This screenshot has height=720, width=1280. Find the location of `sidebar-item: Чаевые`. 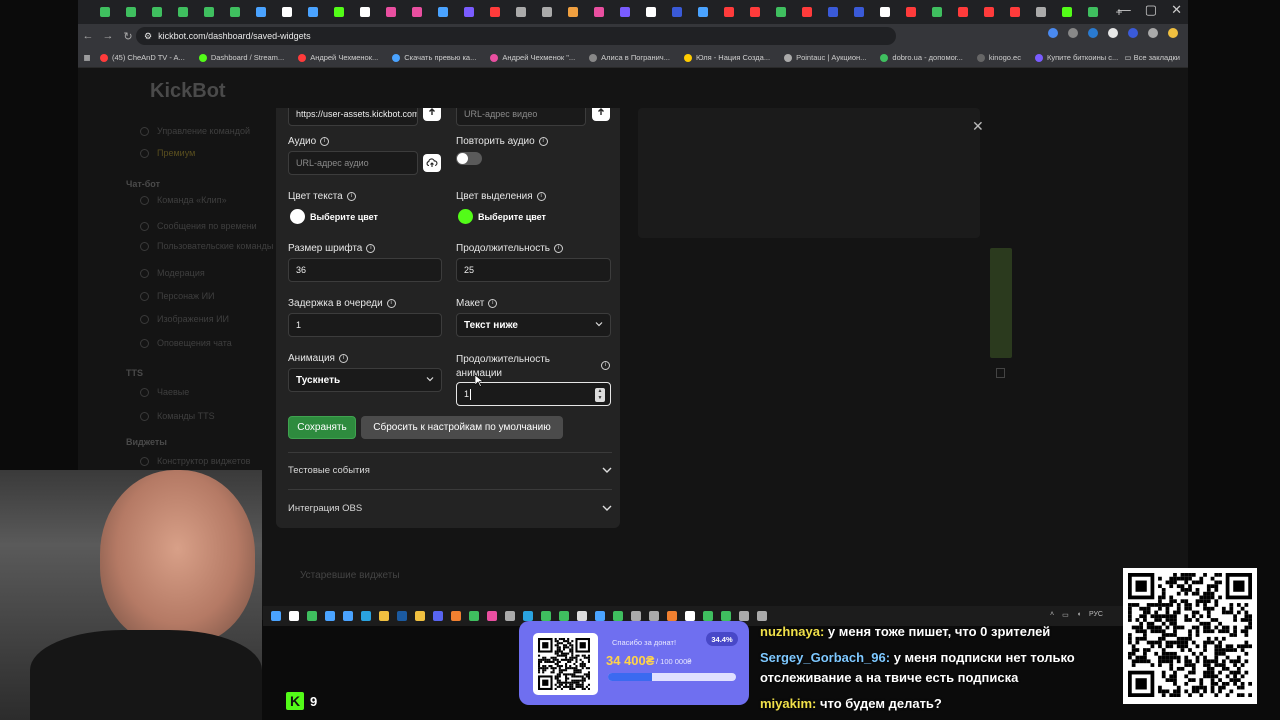

sidebar-item: Чаевые is located at coordinates (164, 392).